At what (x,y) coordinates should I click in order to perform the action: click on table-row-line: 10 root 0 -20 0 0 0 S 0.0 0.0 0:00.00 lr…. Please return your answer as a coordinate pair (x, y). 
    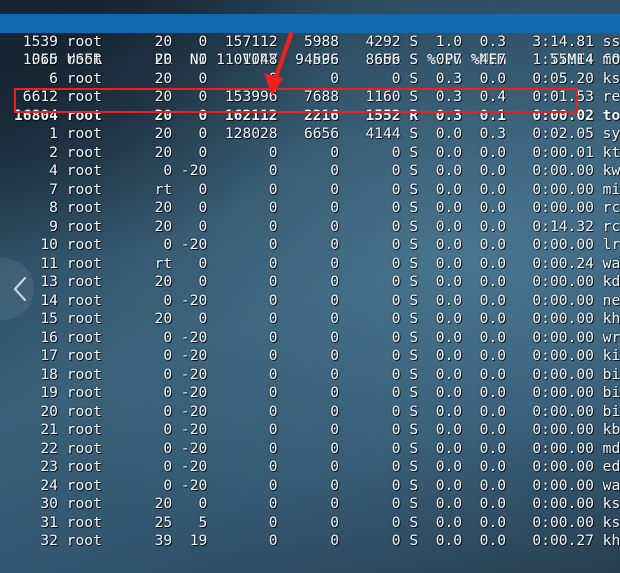
    Looking at the image, I should click on (330, 244).